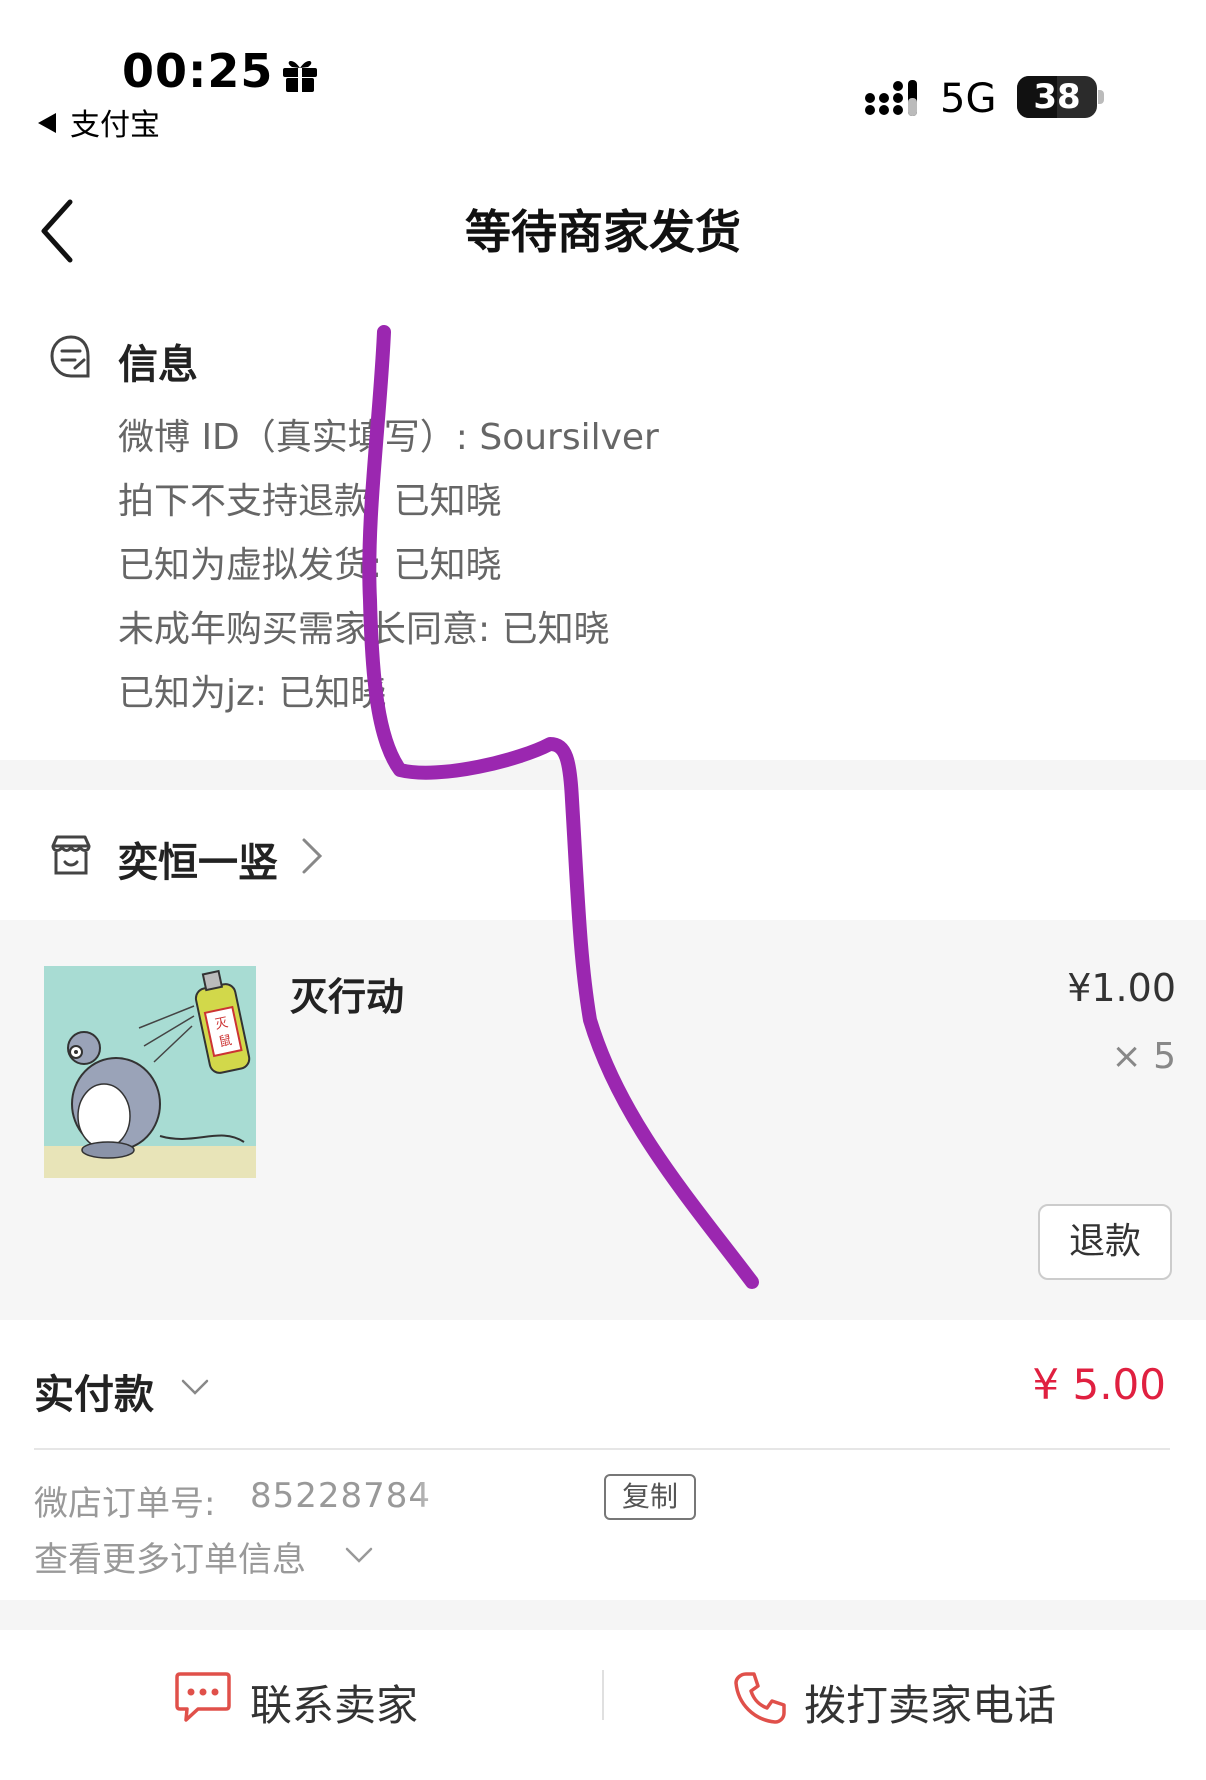 Image resolution: width=1206 pixels, height=1780 pixels. I want to click on phone-icon, so click(760, 1698).